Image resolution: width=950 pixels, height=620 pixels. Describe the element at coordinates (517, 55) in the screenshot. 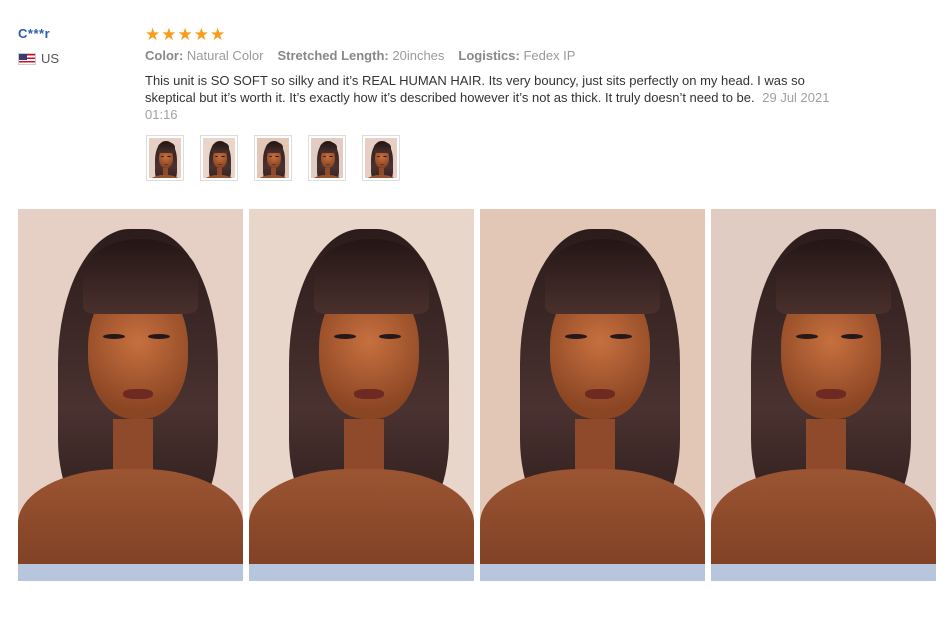

I see `meta-logistics: Logistics: Fedex IP` at that location.